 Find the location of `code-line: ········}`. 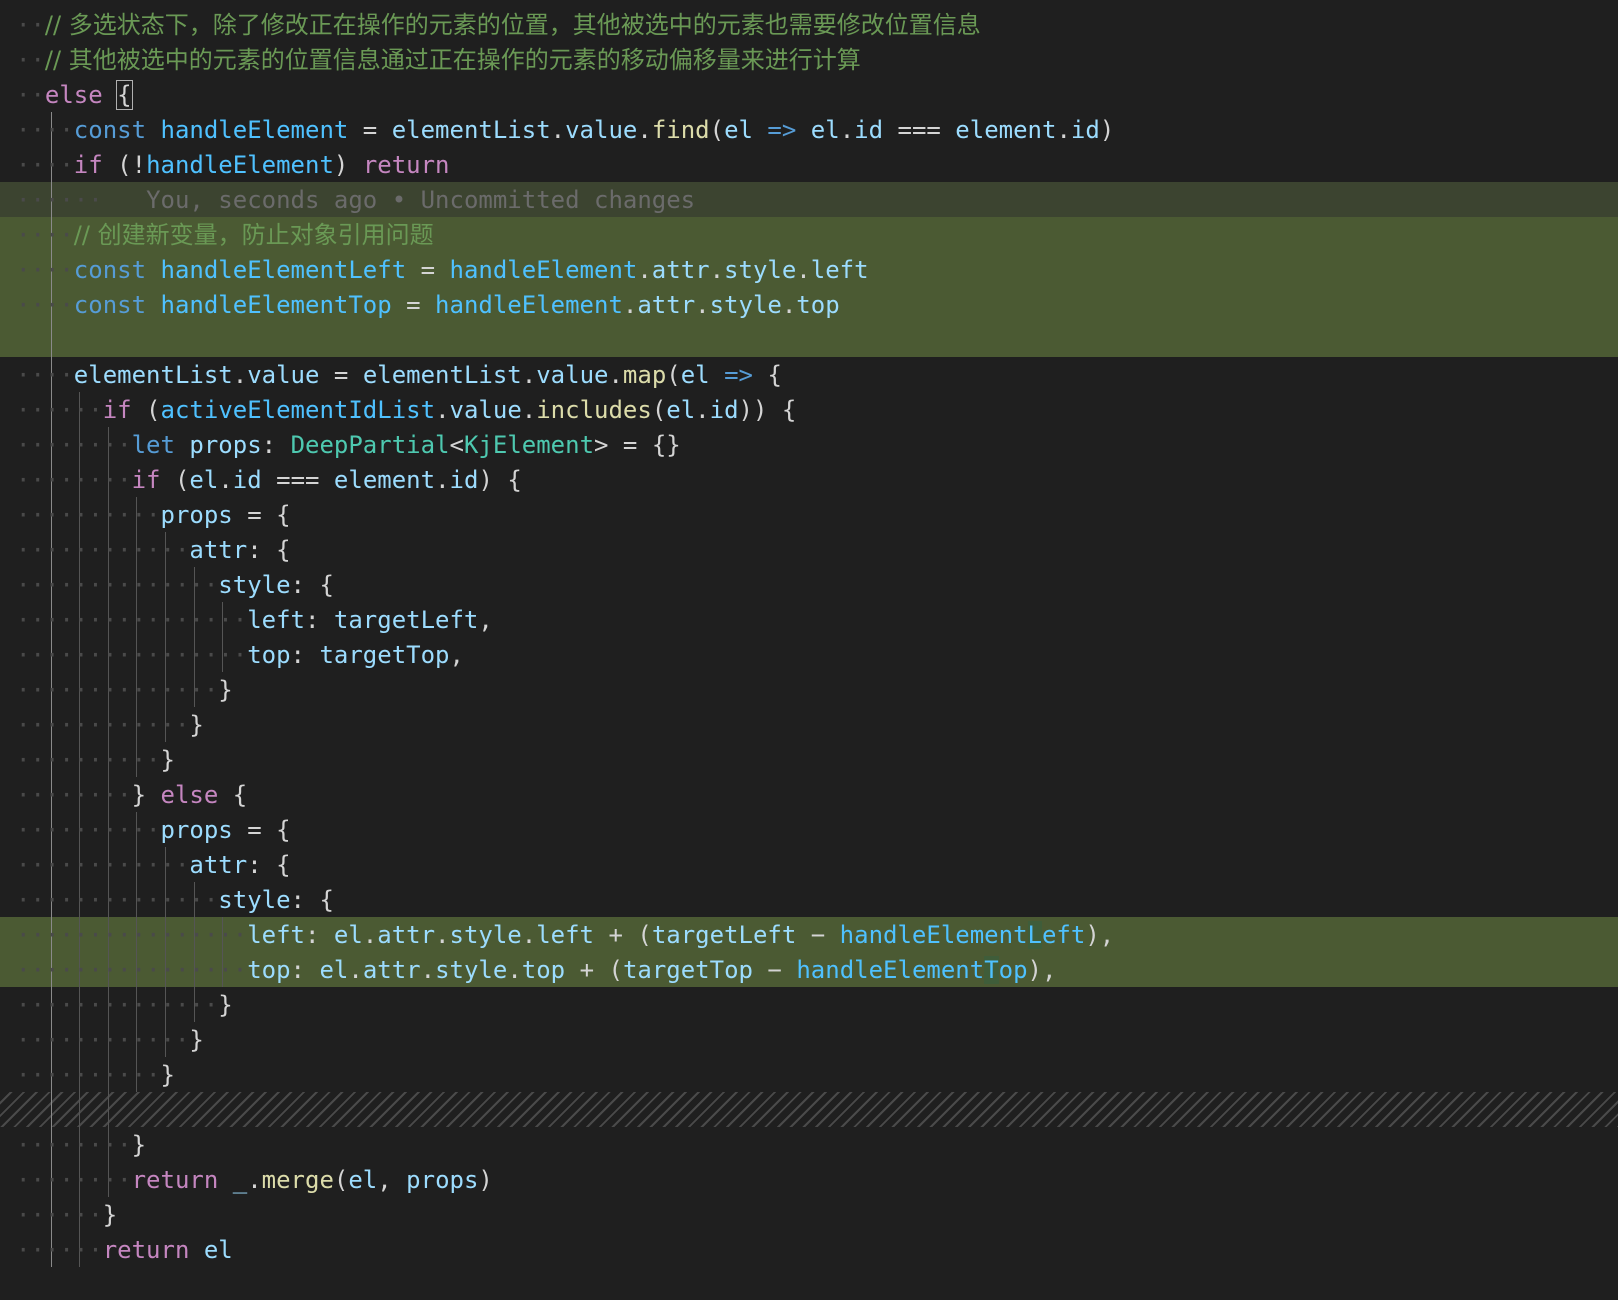

code-line: ········} is located at coordinates (81, 1145).